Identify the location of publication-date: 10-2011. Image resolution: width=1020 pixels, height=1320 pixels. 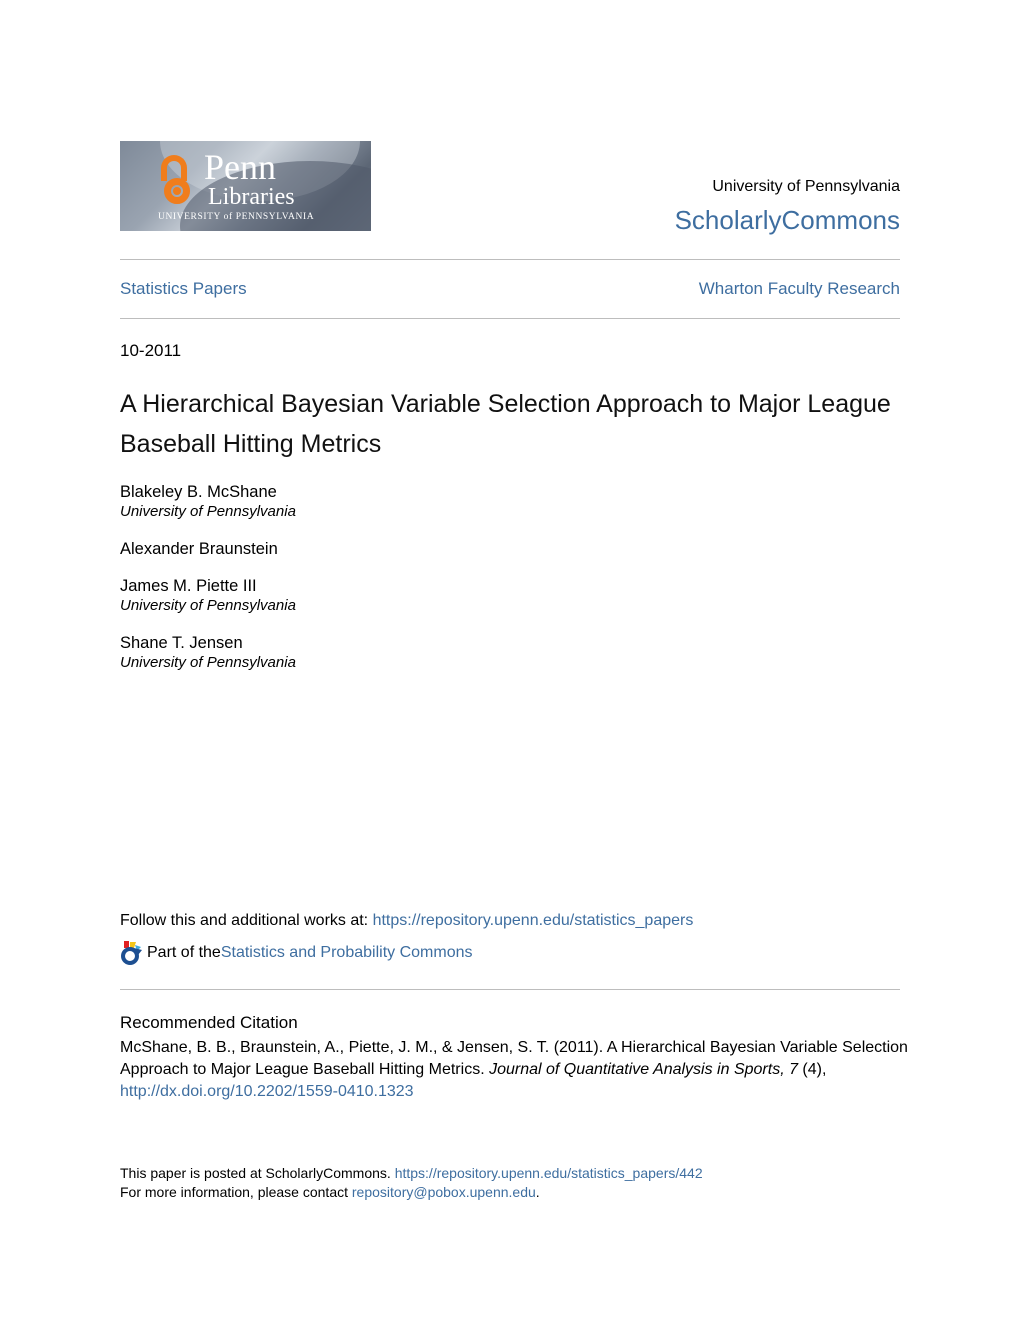
(151, 350).